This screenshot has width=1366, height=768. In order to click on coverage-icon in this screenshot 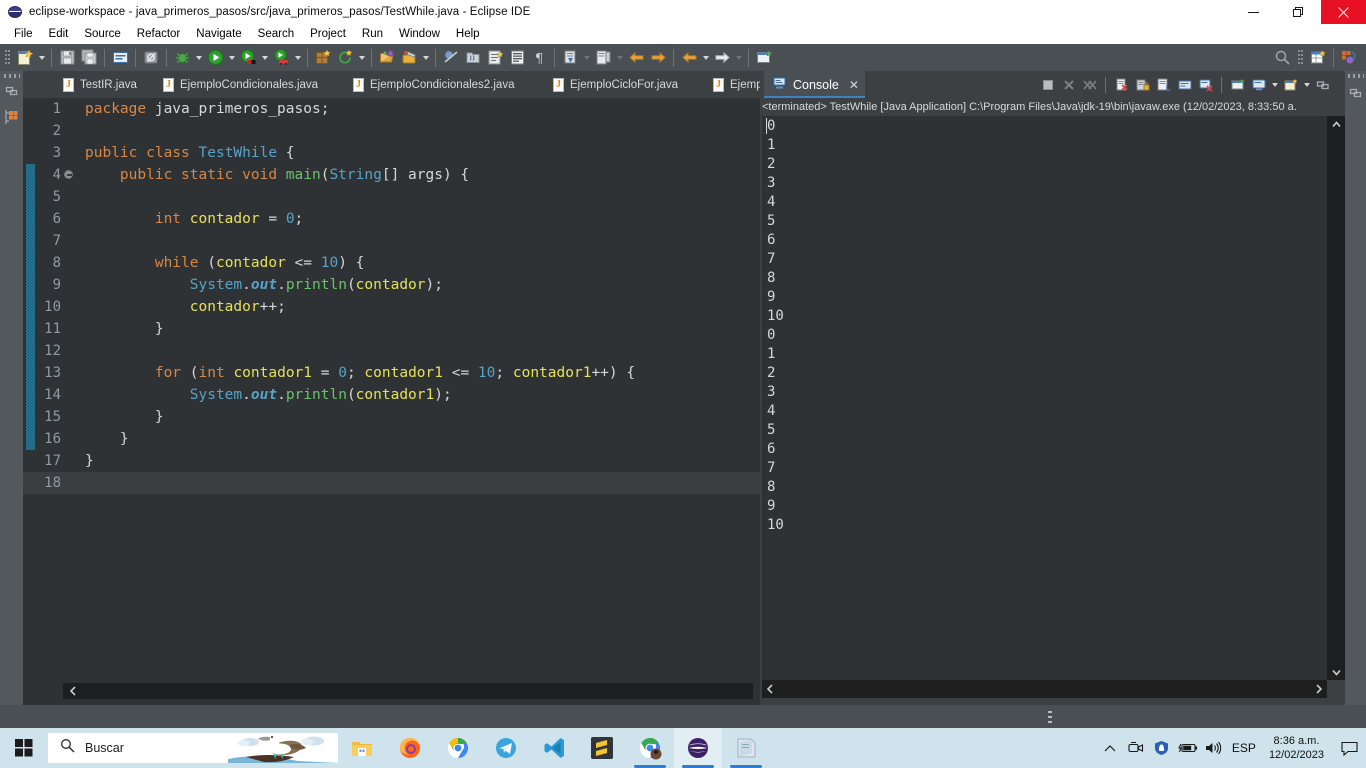, I will do `click(248, 58)`.